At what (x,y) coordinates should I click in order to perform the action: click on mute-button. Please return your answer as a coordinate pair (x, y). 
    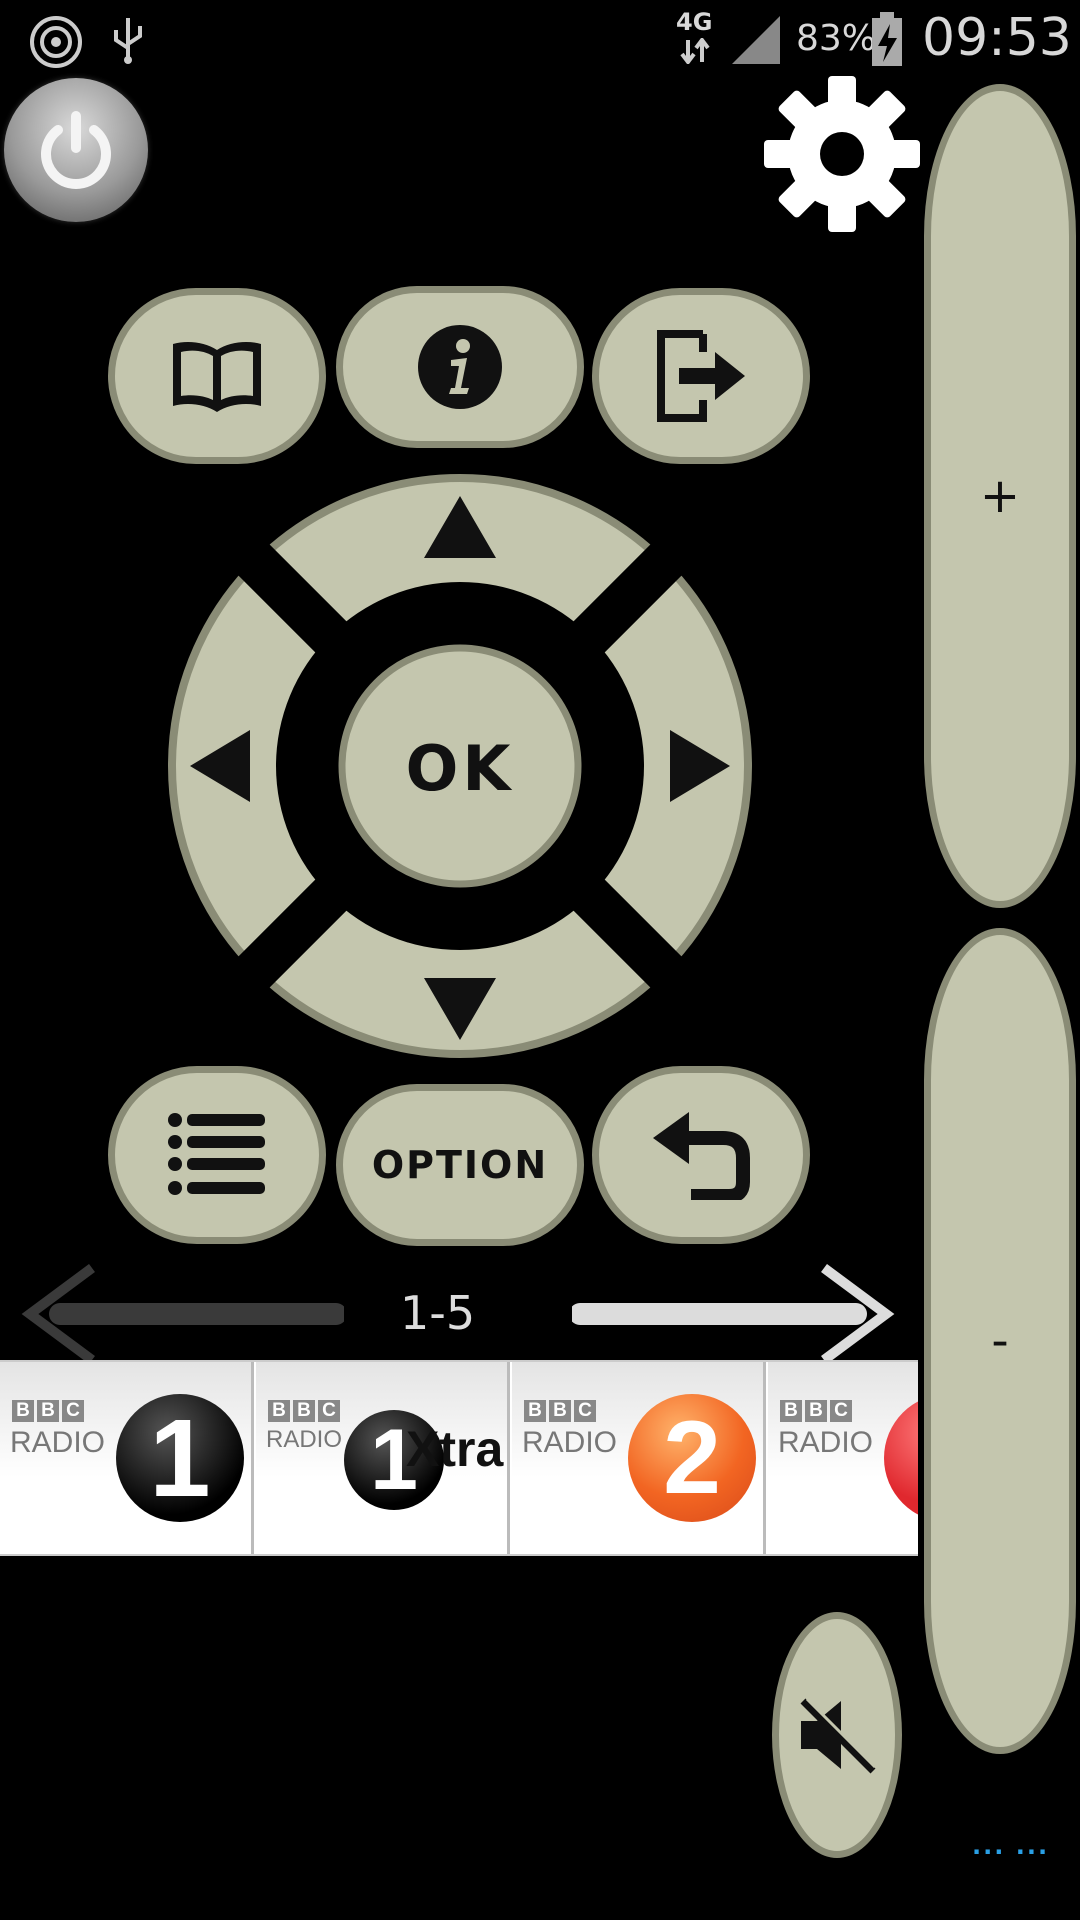
    Looking at the image, I should click on (837, 1735).